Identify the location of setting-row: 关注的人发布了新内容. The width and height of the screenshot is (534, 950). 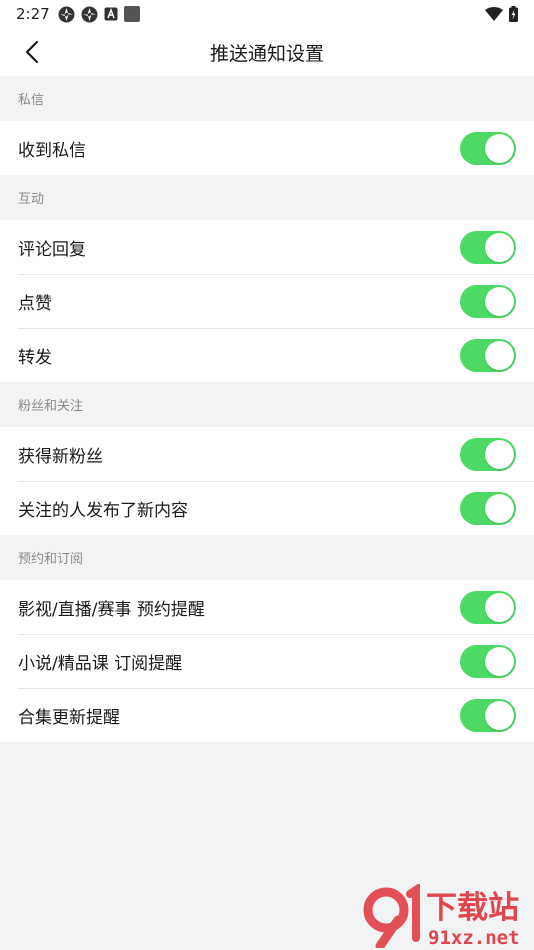
(267, 508).